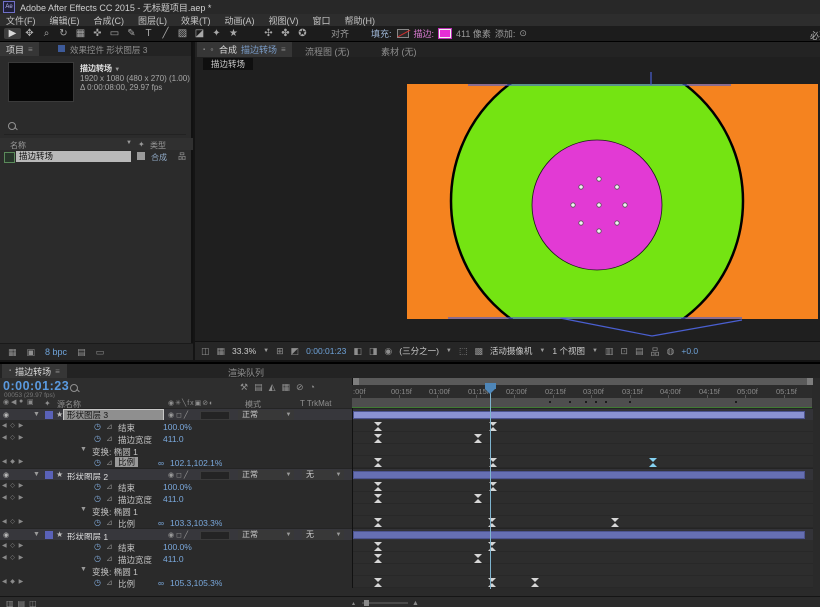 The width and height of the screenshot is (820, 607). What do you see at coordinates (327, 51) in the screenshot?
I see `tab-flowchart: 流程图 (无)` at bounding box center [327, 51].